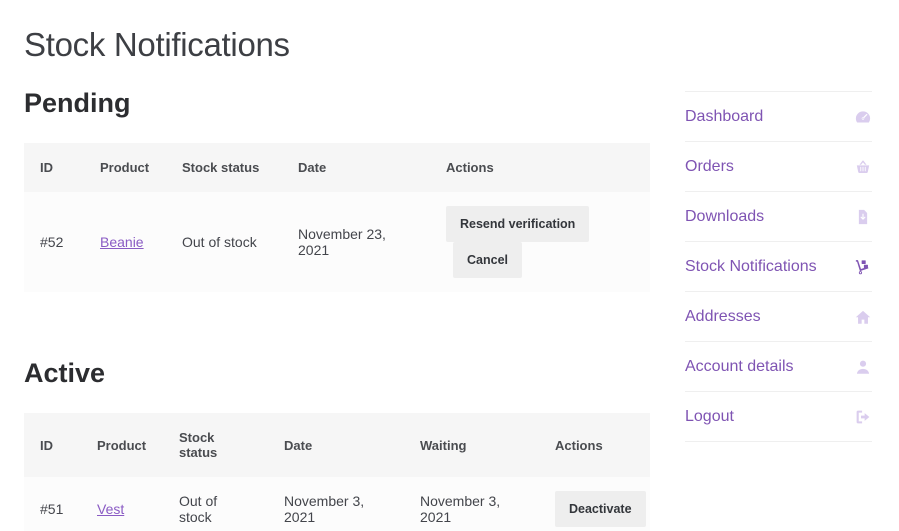  I want to click on active-col-product: Product, so click(122, 445).